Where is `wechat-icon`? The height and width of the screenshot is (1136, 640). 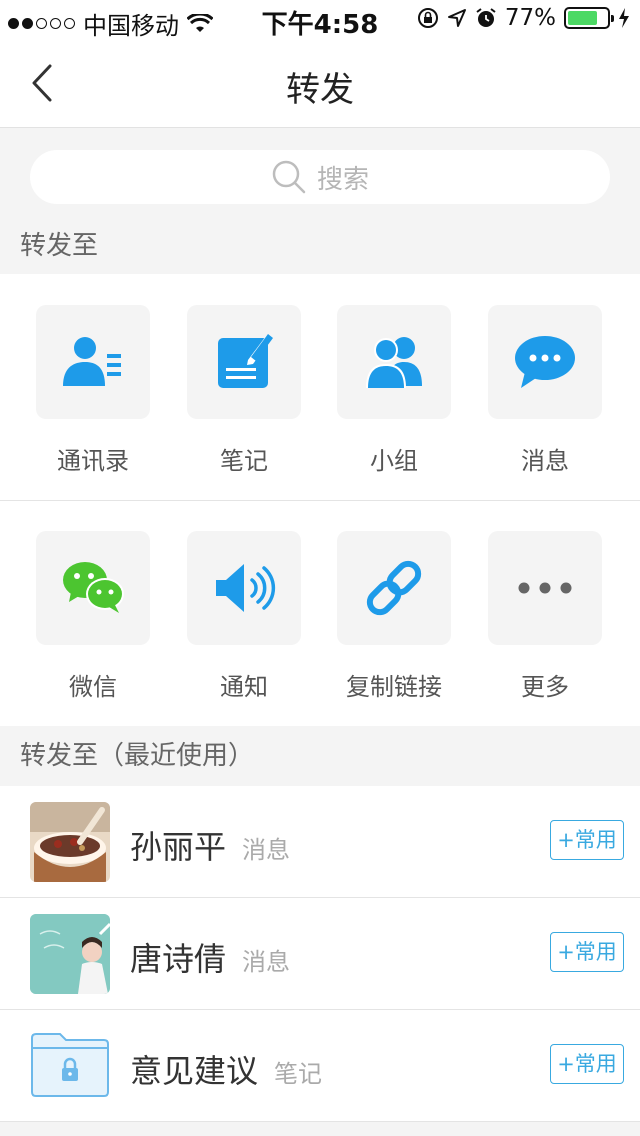 wechat-icon is located at coordinates (93, 587).